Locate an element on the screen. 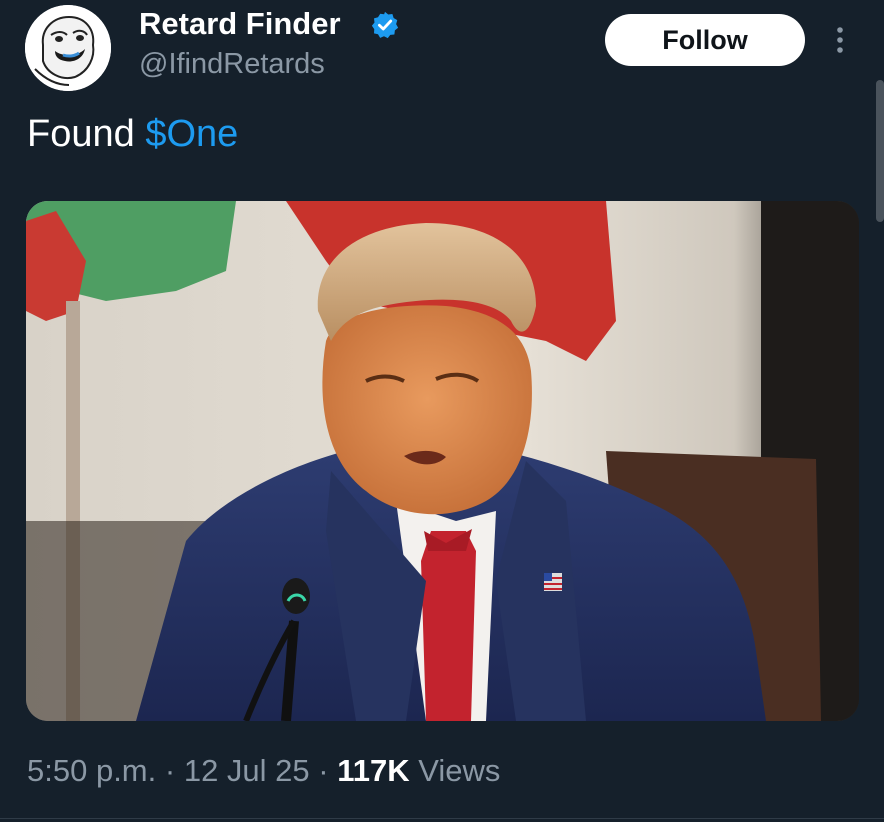 The image size is (884, 822). verified-badge-icon is located at coordinates (385, 25).